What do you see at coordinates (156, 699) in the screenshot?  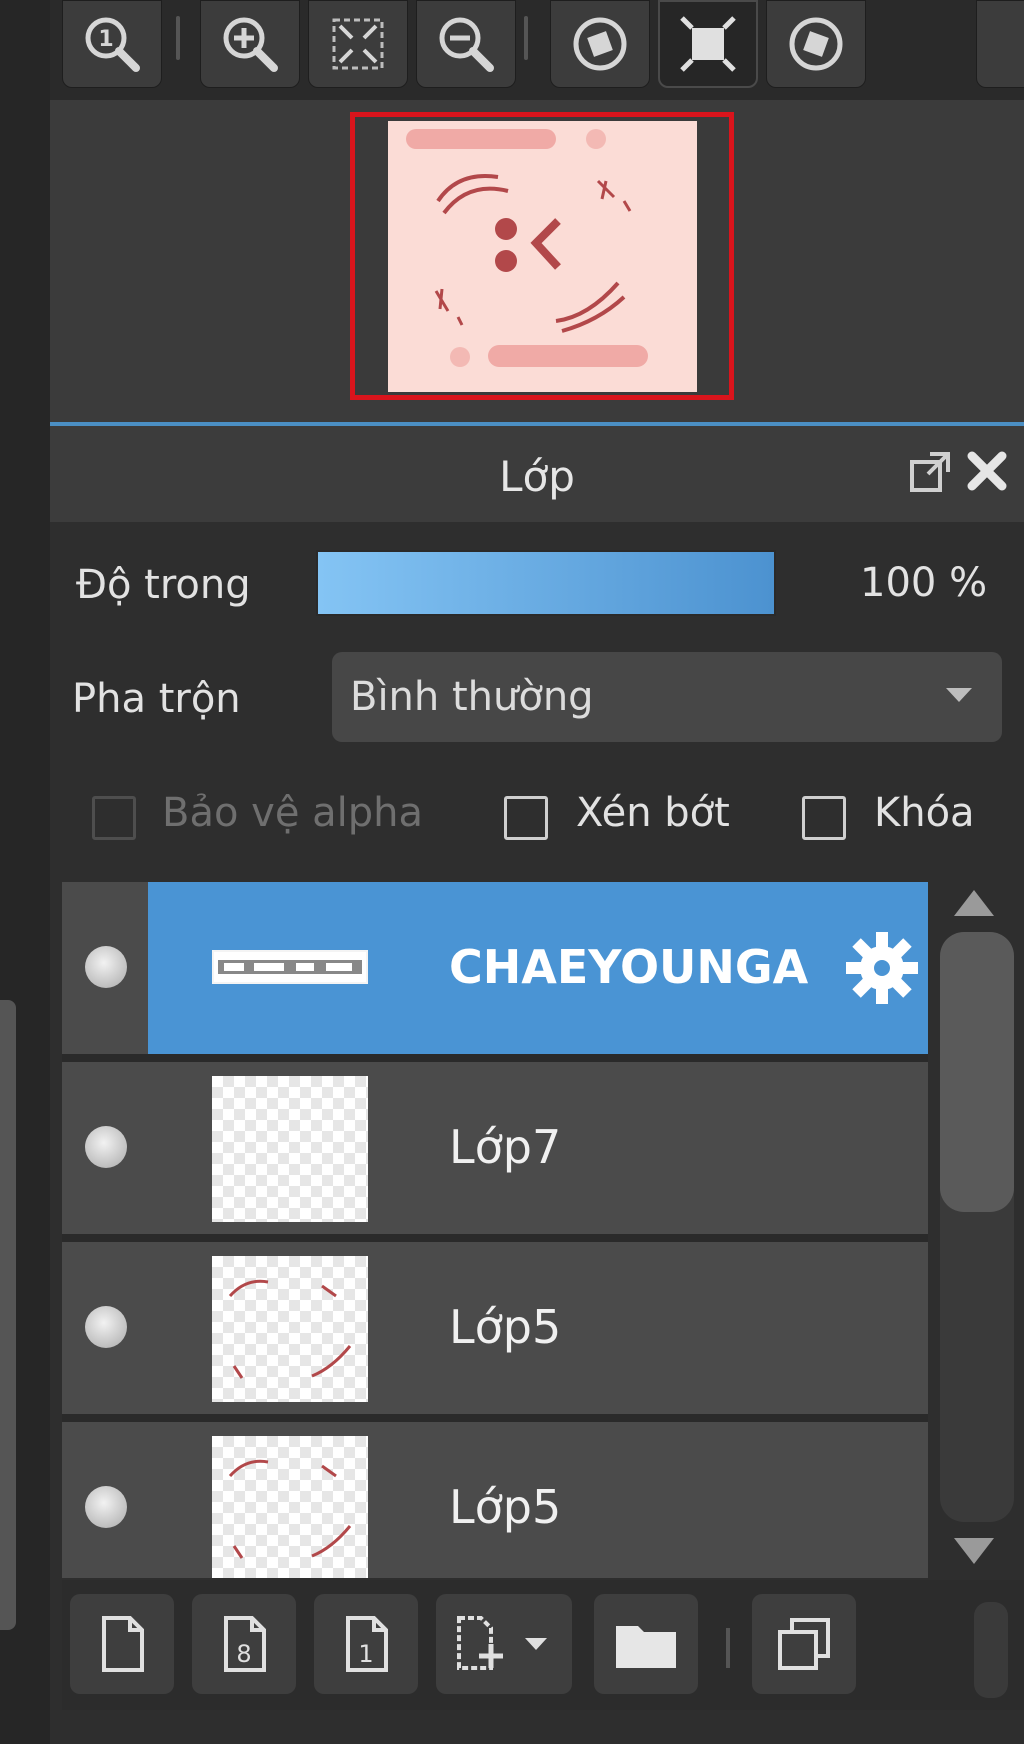 I see `blend-mode-label: Pha trộn` at bounding box center [156, 699].